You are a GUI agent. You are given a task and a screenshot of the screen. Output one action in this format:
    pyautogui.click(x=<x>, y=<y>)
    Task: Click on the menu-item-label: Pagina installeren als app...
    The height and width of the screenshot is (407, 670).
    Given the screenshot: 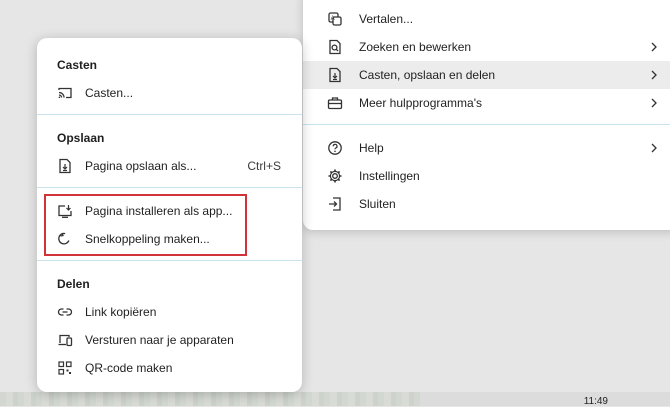 What is the action you would take?
    pyautogui.click(x=159, y=211)
    